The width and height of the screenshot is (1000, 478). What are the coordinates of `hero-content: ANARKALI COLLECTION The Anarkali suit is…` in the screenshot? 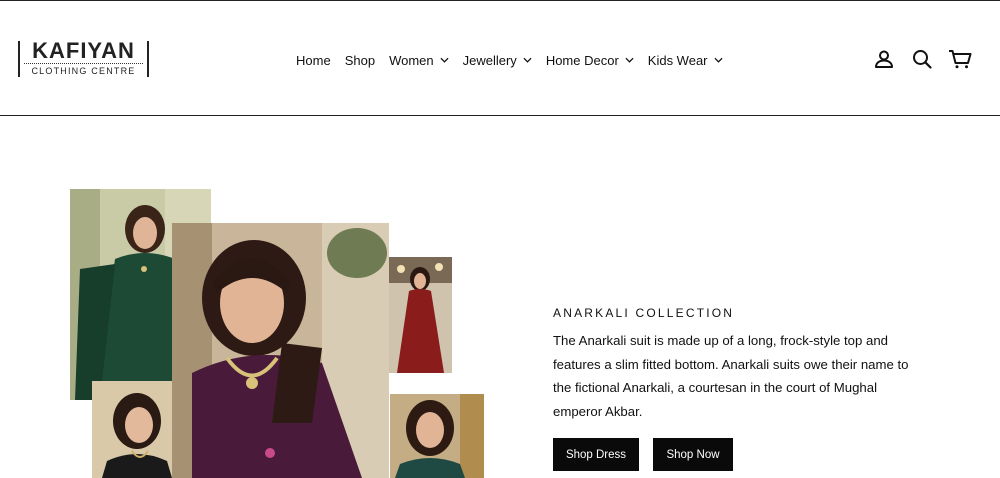 It's located at (743, 388).